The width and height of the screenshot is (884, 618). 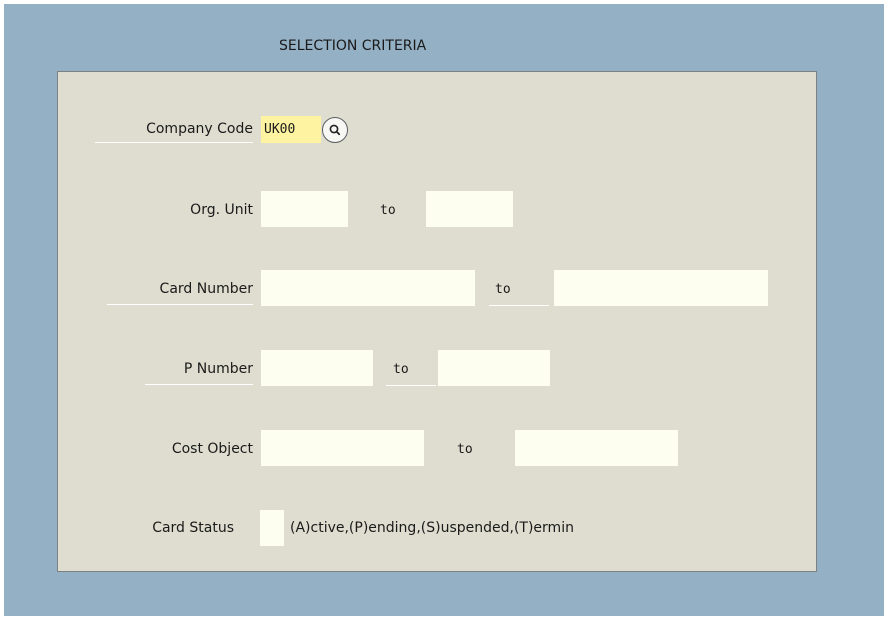 I want to click on card-number-label: Card Number, so click(x=180, y=292).